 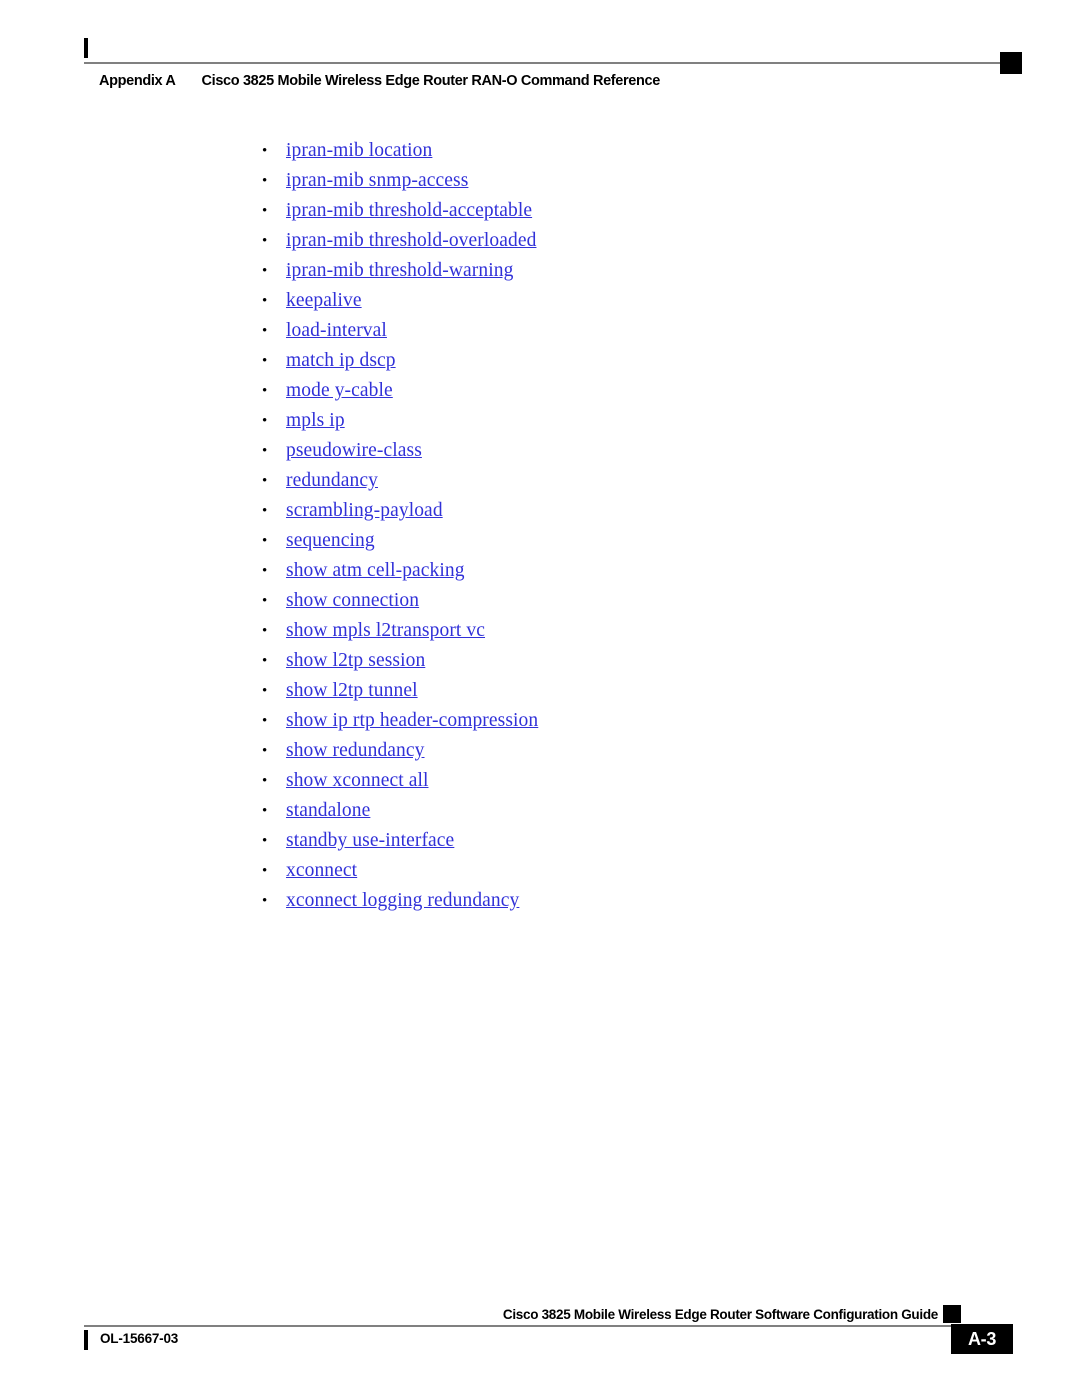 I want to click on list-item: • sequencing, so click(x=609, y=541).